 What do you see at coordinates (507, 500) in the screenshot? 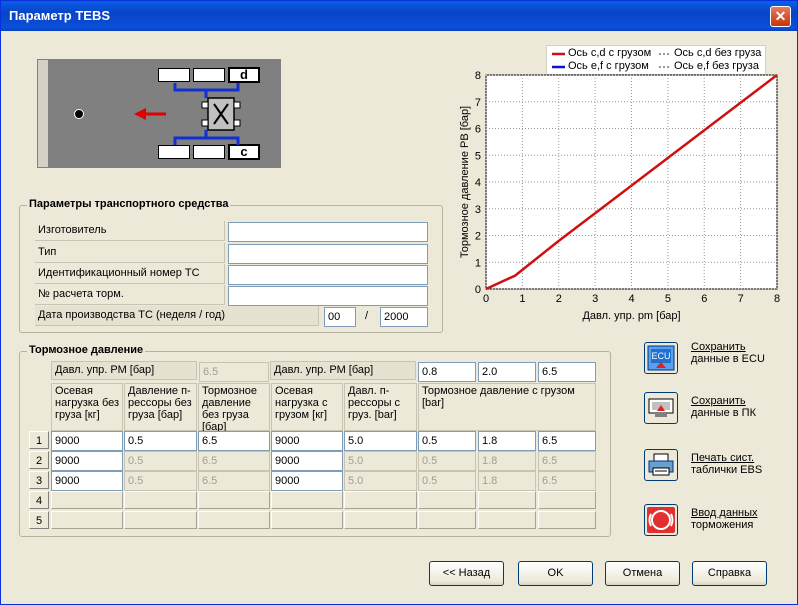
I see `empty-cell-row4-col7` at bounding box center [507, 500].